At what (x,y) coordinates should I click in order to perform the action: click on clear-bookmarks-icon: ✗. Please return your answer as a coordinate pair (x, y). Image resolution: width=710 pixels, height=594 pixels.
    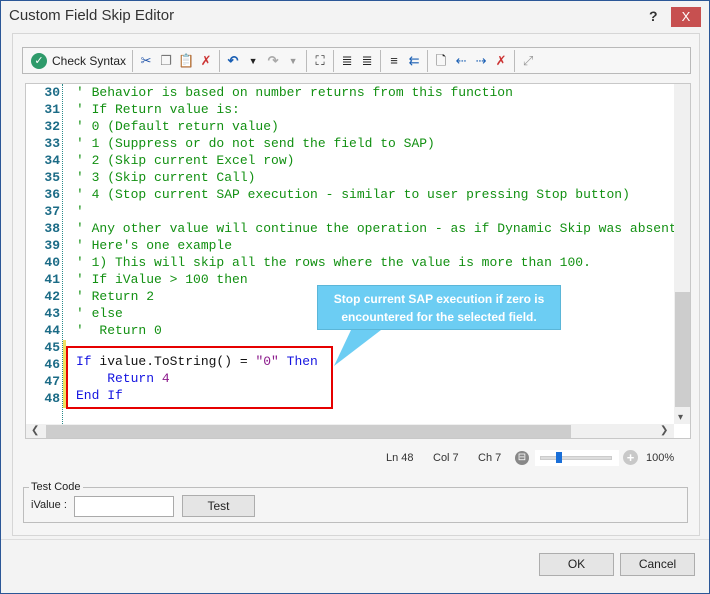
    Looking at the image, I should click on (501, 61).